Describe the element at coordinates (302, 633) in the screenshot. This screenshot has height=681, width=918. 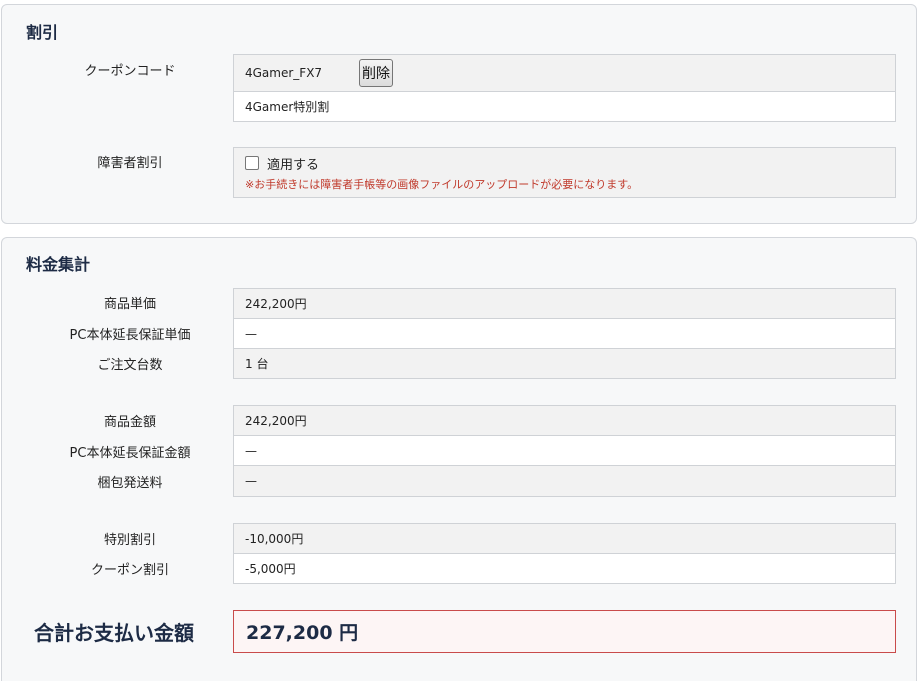
I see `total-amount-value: 227,200 円` at that location.